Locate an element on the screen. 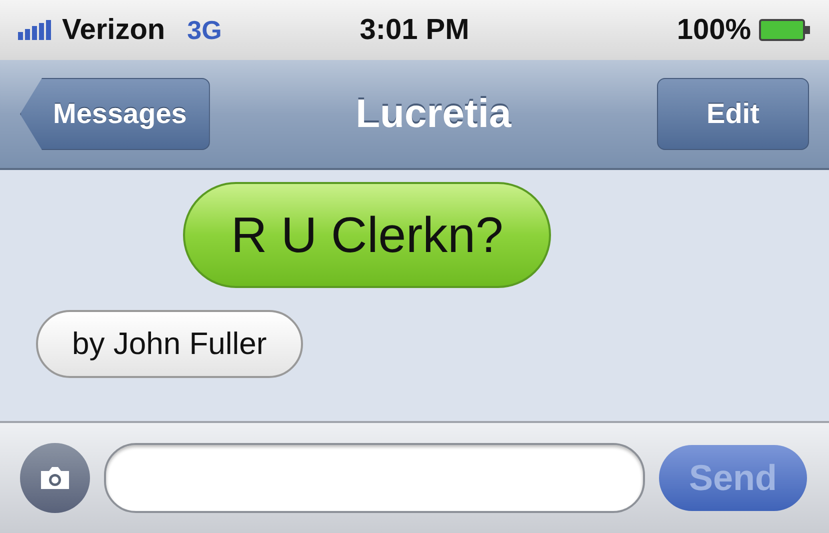 The height and width of the screenshot is (533, 829). carrier-name: Verizon is located at coordinates (114, 30).